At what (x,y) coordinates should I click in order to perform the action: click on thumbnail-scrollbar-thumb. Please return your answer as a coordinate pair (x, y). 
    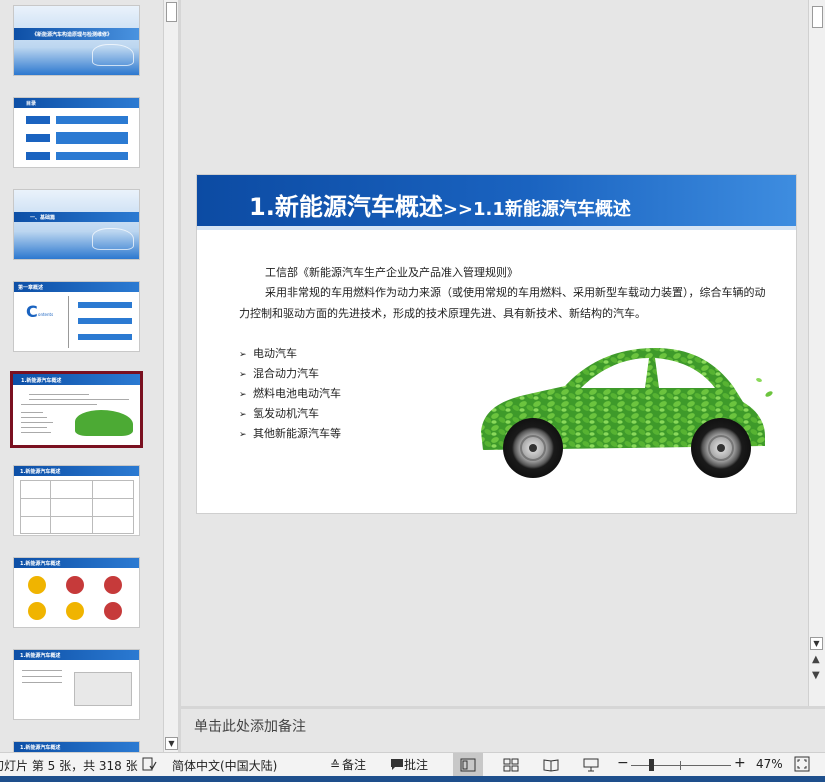
    Looking at the image, I should click on (171, 12).